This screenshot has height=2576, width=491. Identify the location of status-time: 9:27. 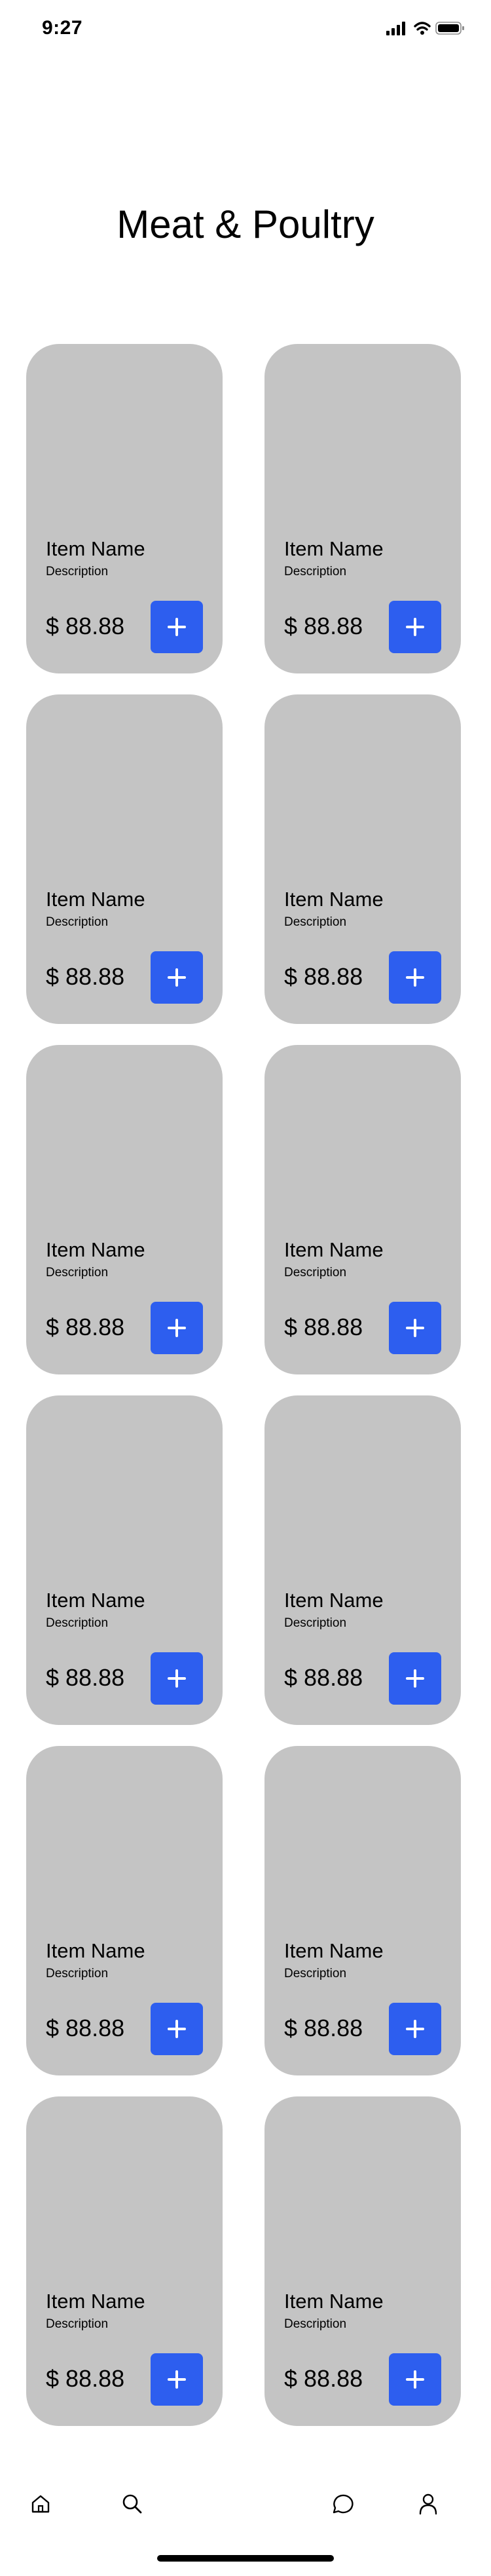
(62, 28).